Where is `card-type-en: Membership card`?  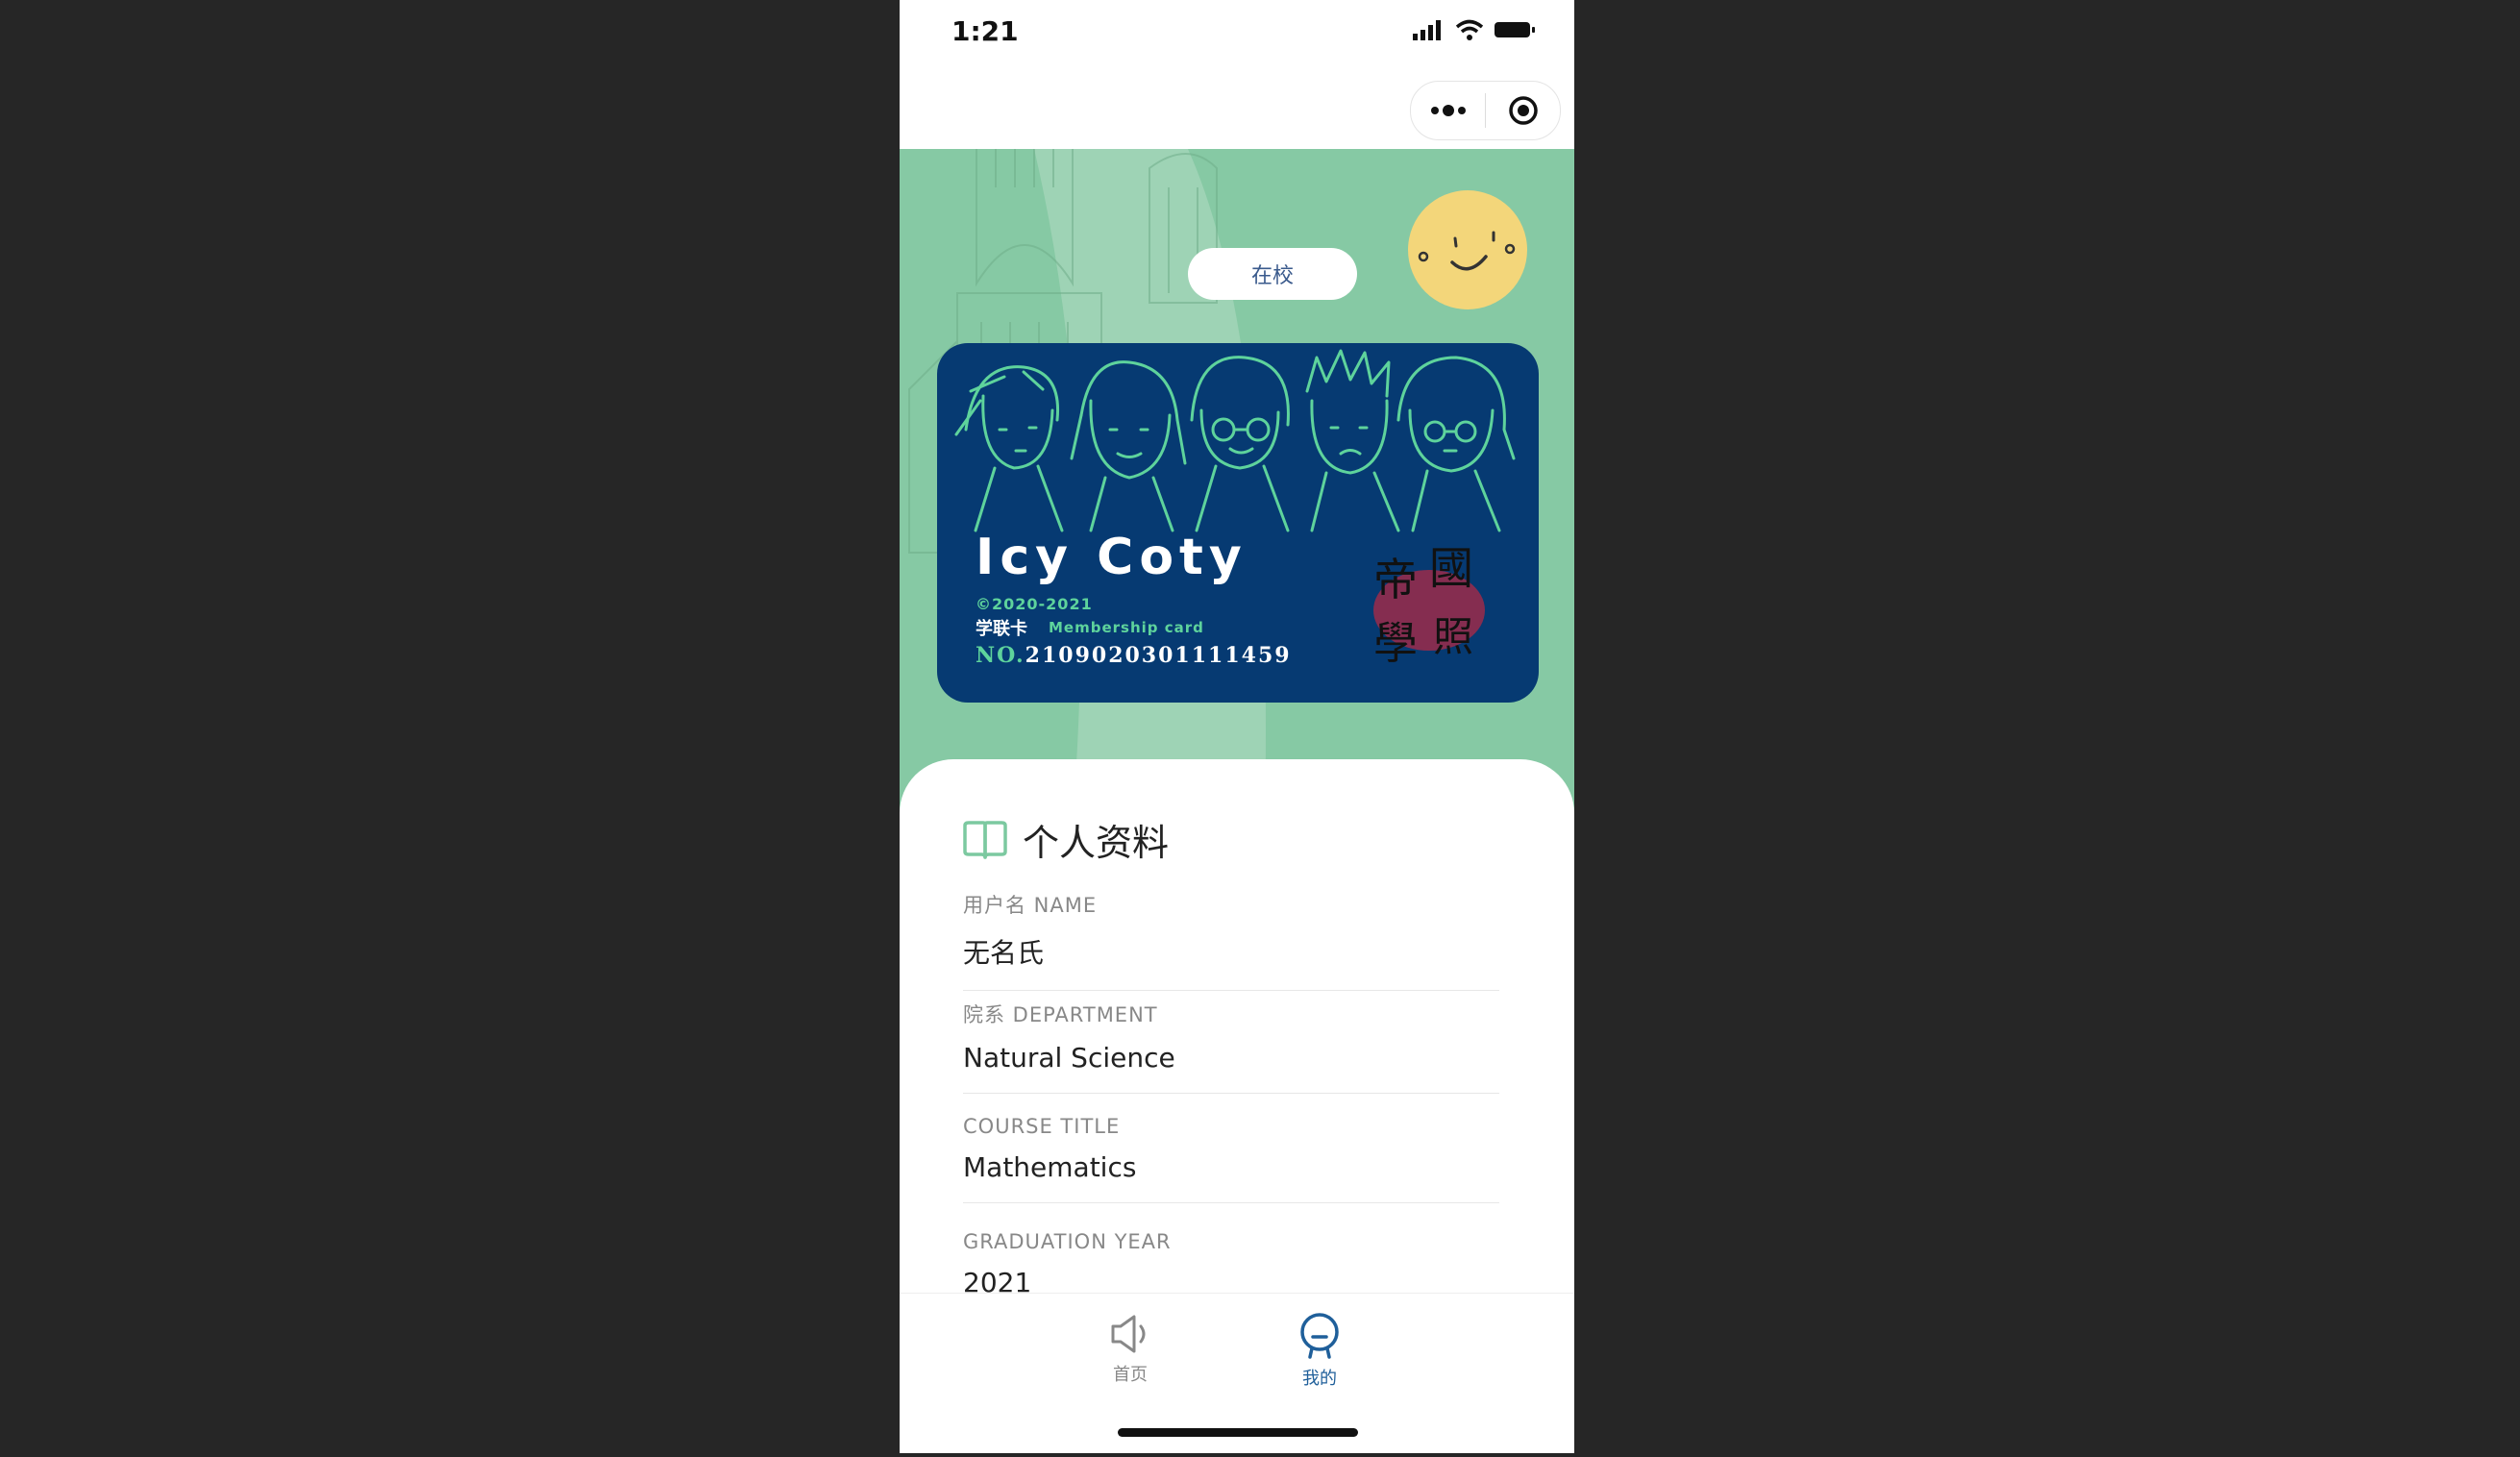 card-type-en: Membership card is located at coordinates (1127, 627).